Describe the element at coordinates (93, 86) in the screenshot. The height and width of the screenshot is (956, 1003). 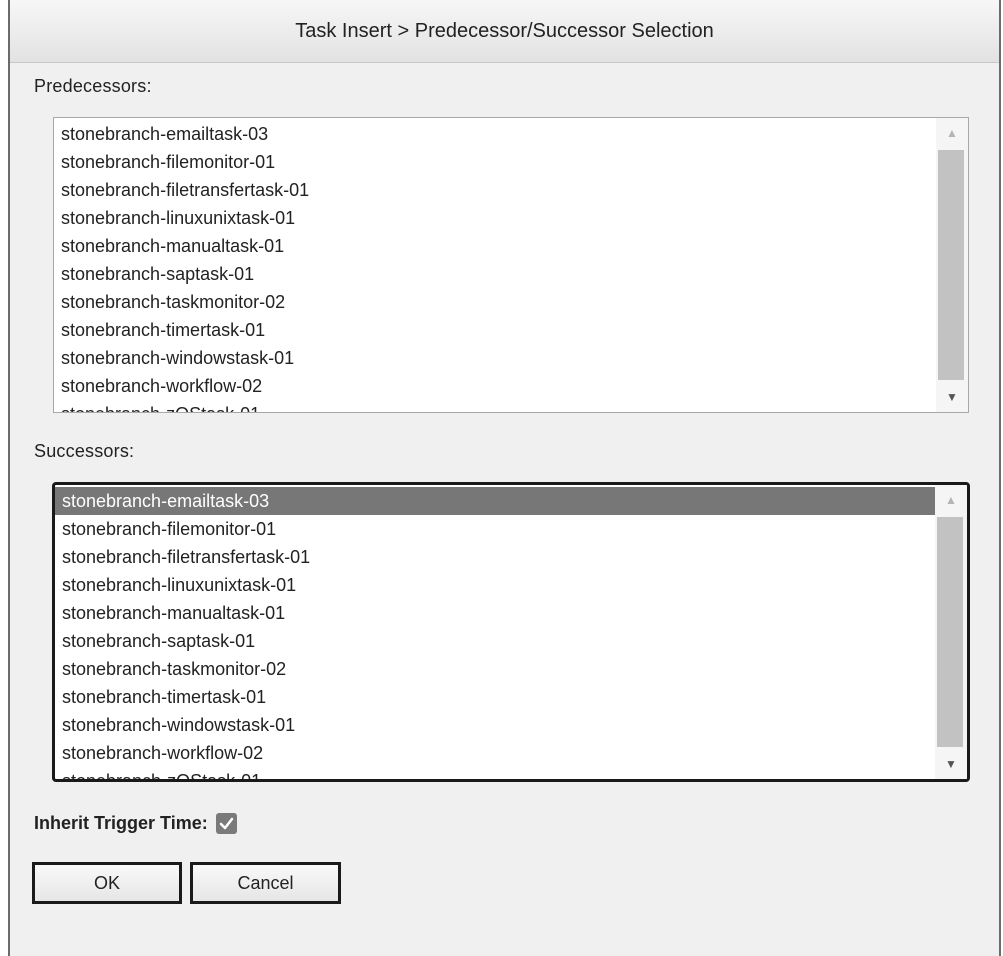
I see `predecessors-label: Predecessors:` at that location.